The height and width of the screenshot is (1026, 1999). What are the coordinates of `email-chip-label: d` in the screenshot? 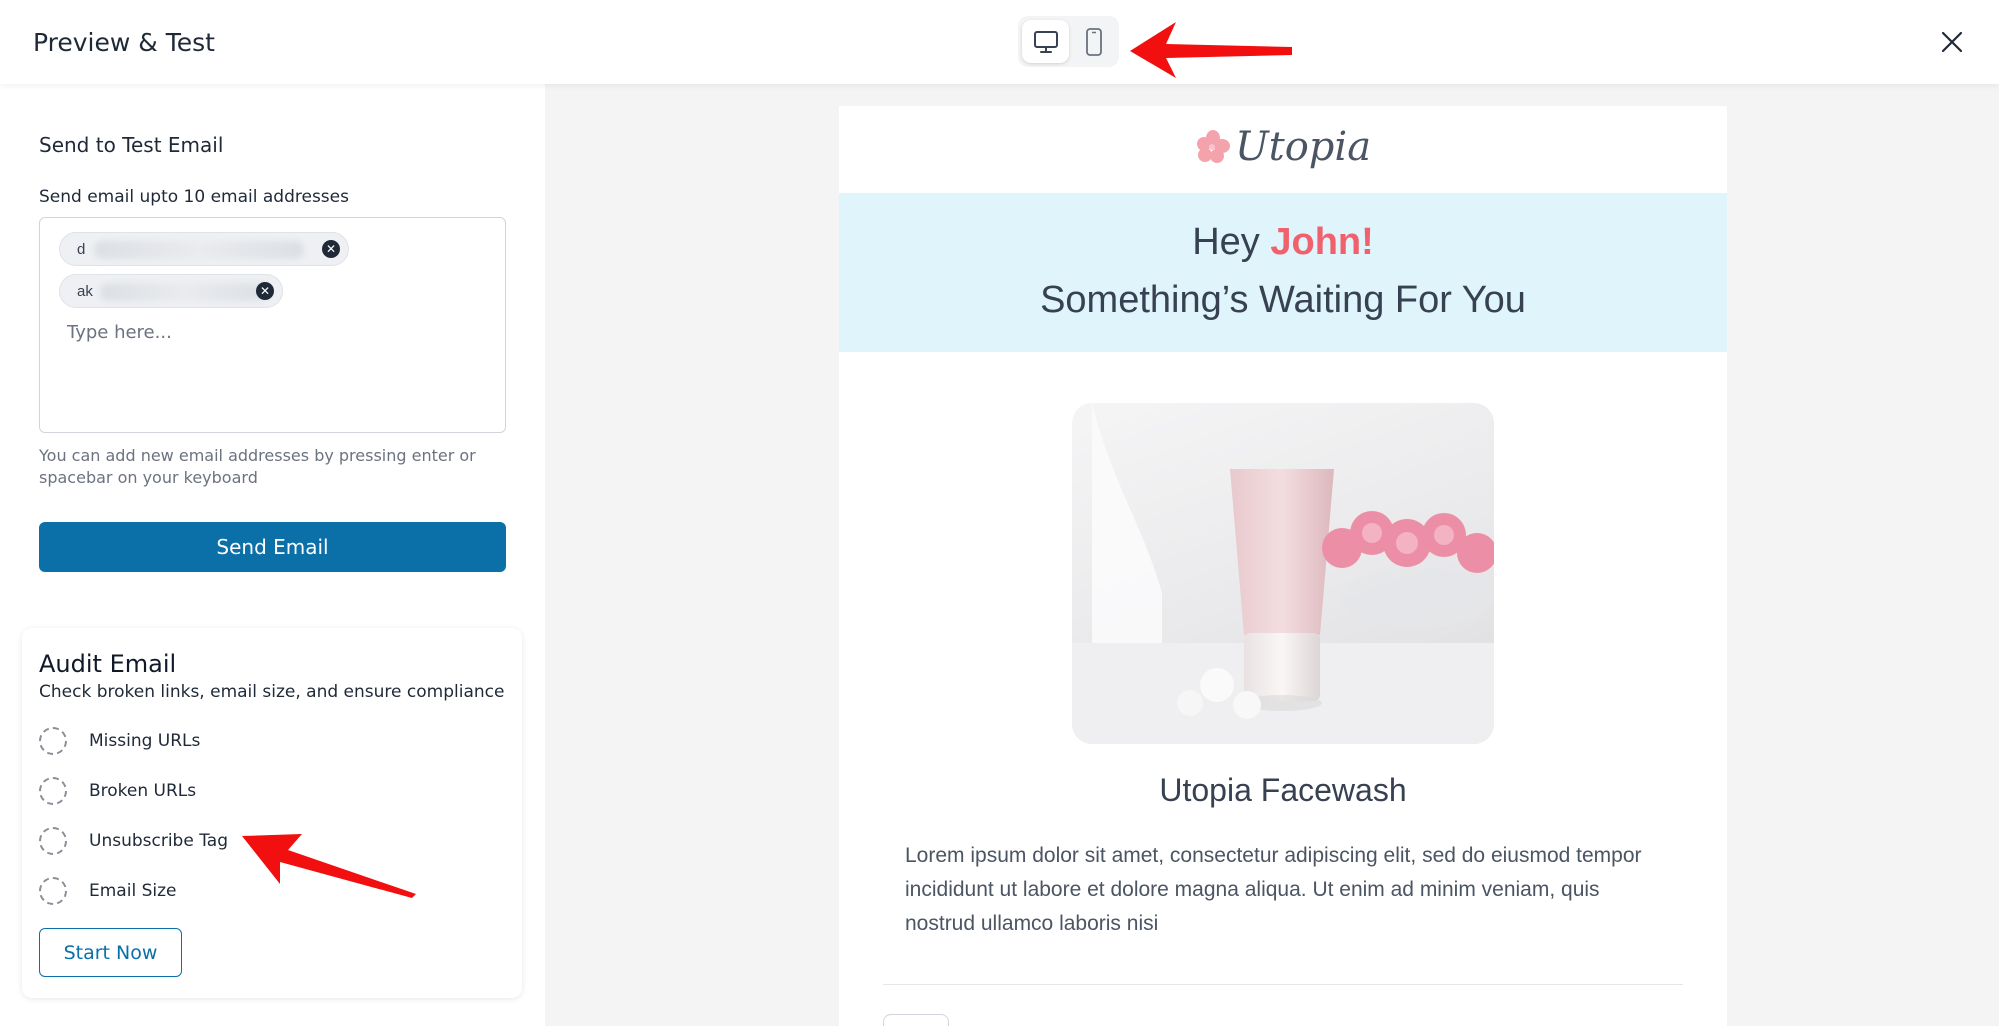 It's located at (81, 249).